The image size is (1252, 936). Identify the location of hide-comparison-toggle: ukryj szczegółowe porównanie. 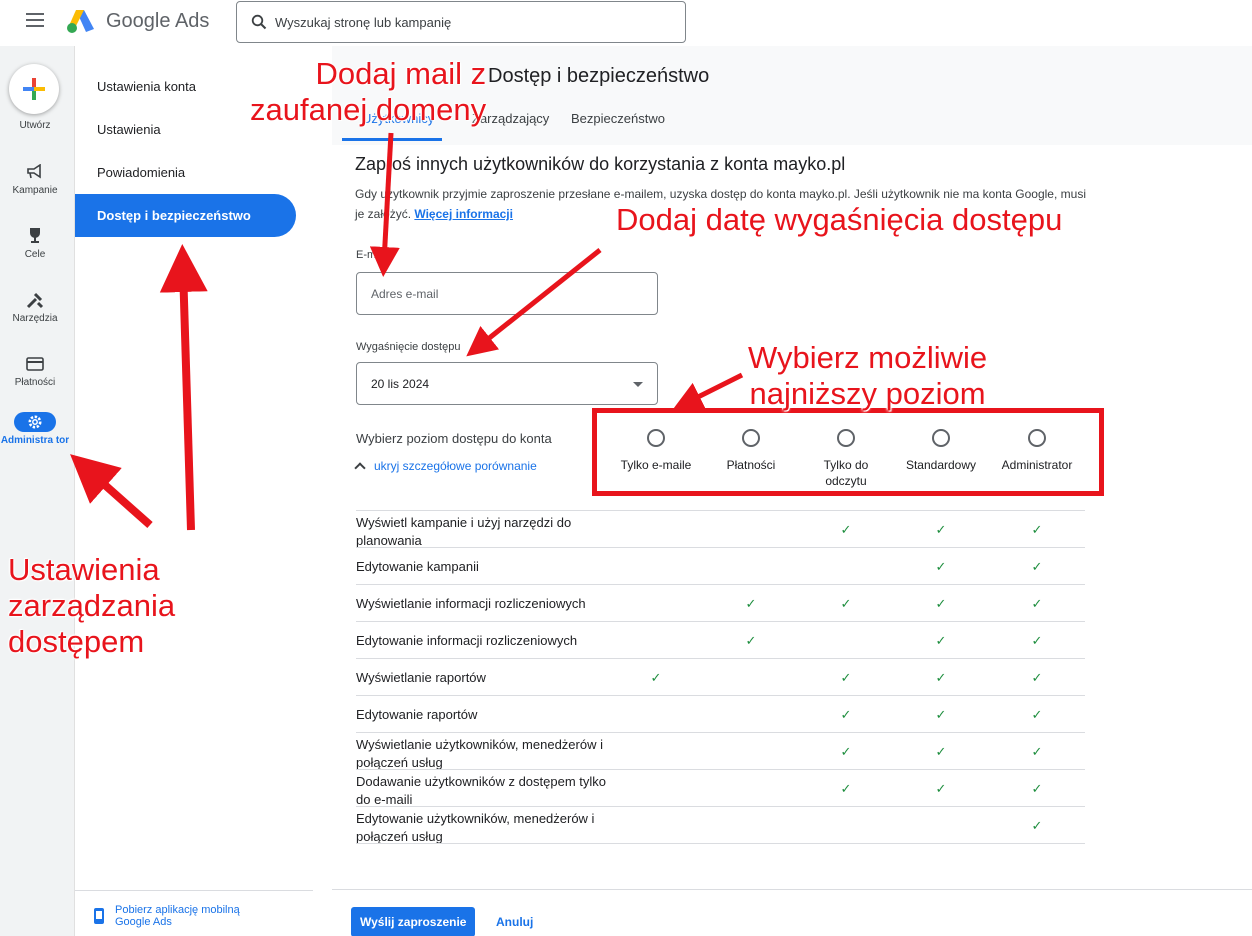
(445, 466).